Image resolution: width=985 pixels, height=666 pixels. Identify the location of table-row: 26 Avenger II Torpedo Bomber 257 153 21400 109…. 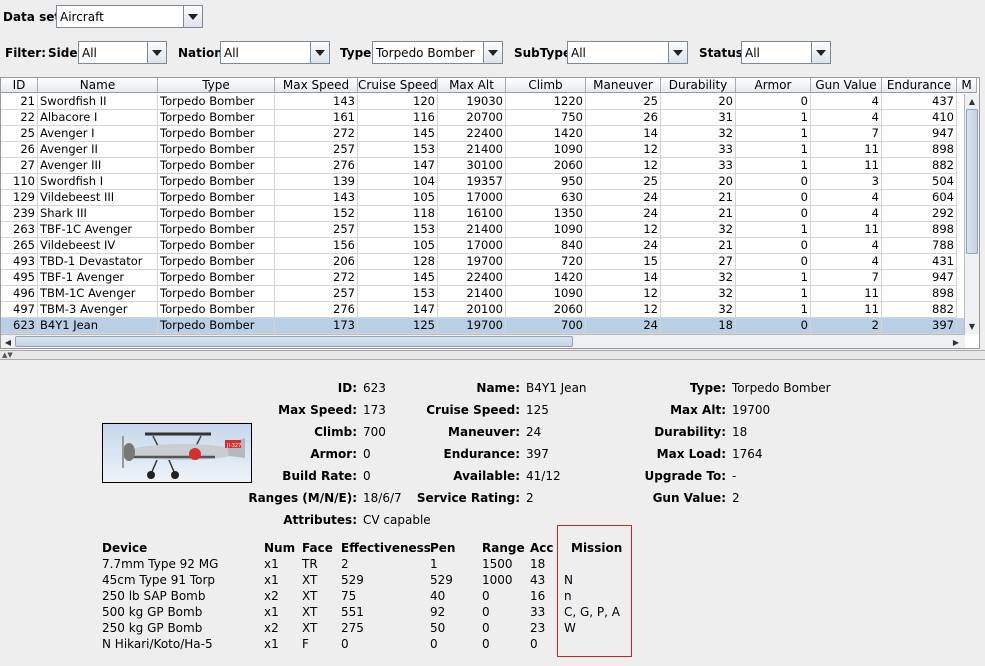
(483, 150).